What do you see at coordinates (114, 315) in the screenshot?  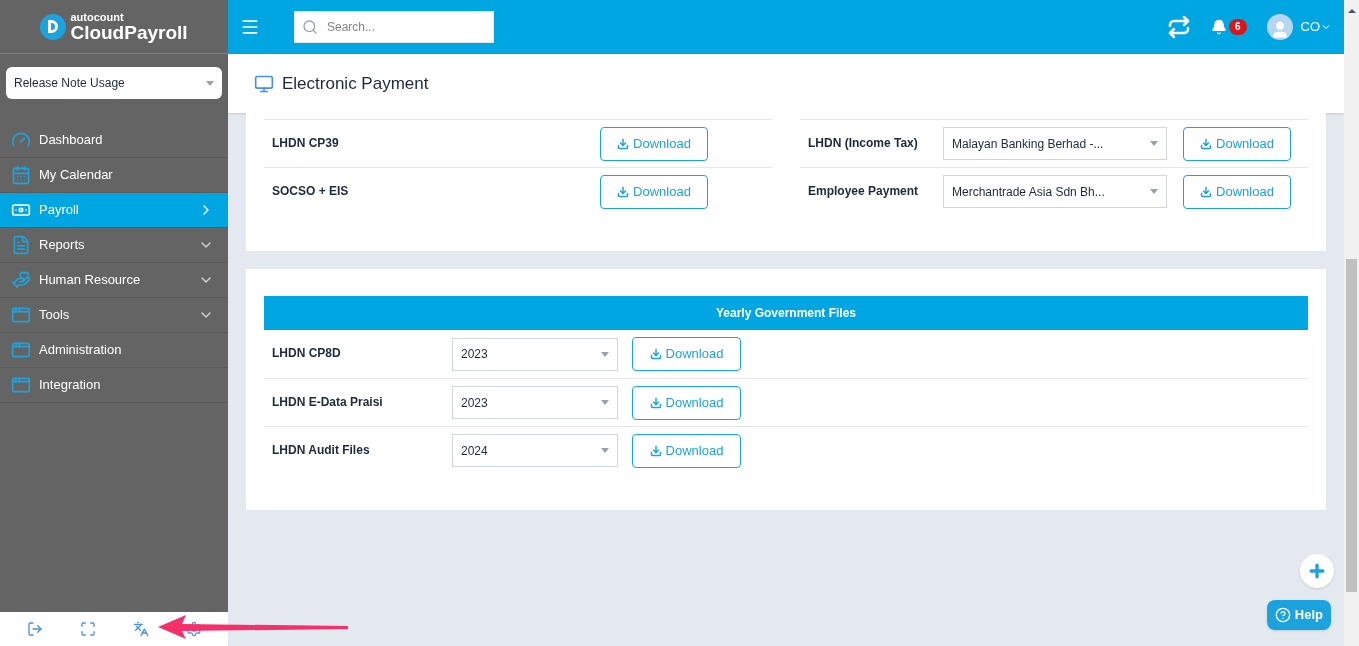 I see `sidebar-item: Tools` at bounding box center [114, 315].